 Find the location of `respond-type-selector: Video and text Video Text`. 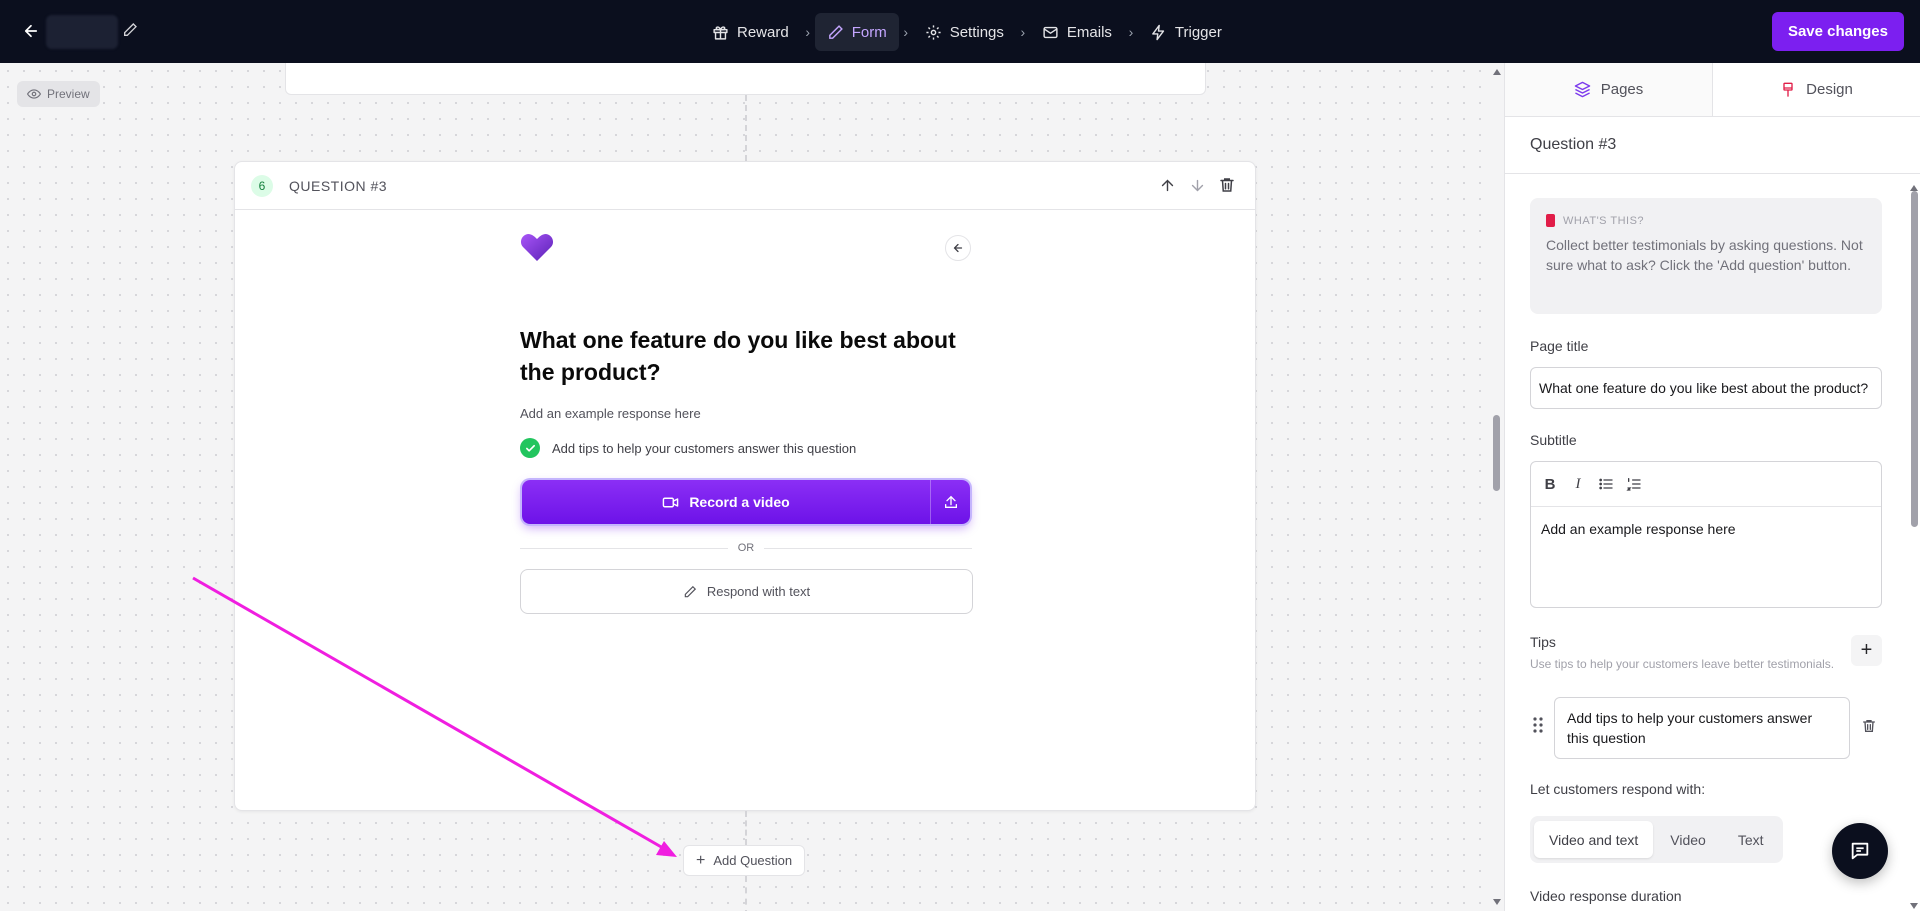

respond-type-selector: Video and text Video Text is located at coordinates (1656, 839).